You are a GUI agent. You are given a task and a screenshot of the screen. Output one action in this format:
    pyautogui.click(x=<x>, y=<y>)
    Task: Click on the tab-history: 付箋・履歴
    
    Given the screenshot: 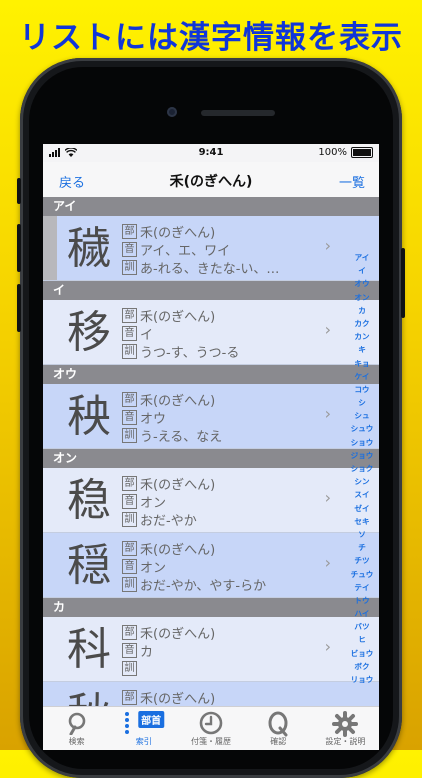 What is the action you would take?
    pyautogui.click(x=210, y=728)
    